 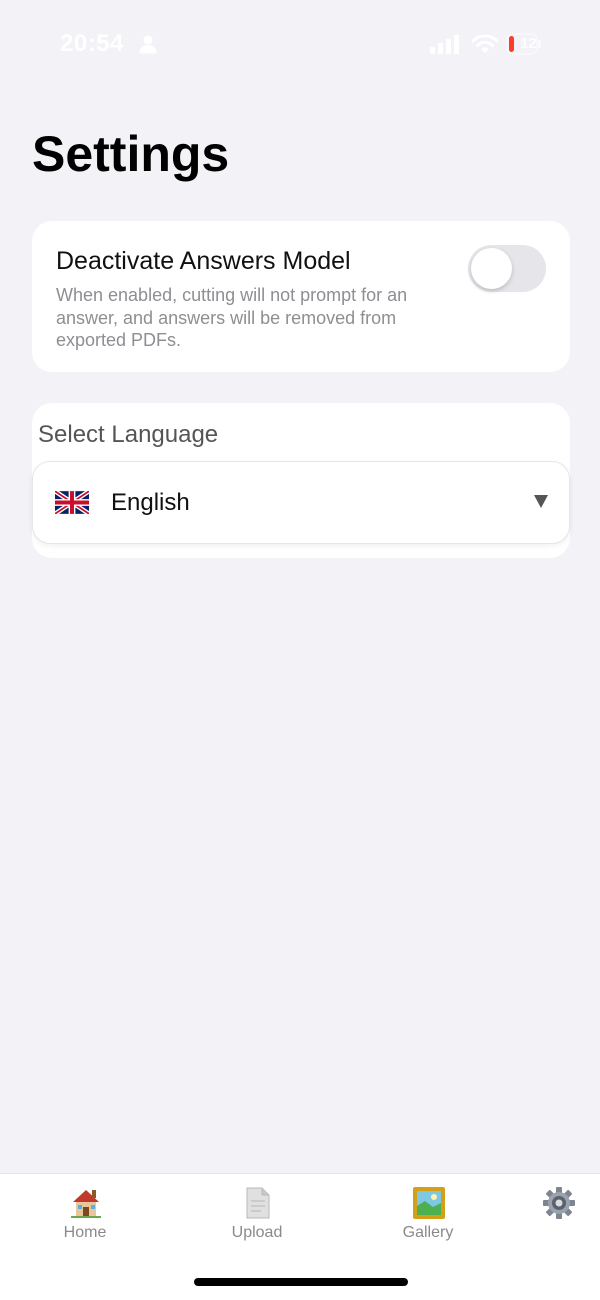 What do you see at coordinates (300, 45) in the screenshot?
I see `status-bar: 20:54 12` at bounding box center [300, 45].